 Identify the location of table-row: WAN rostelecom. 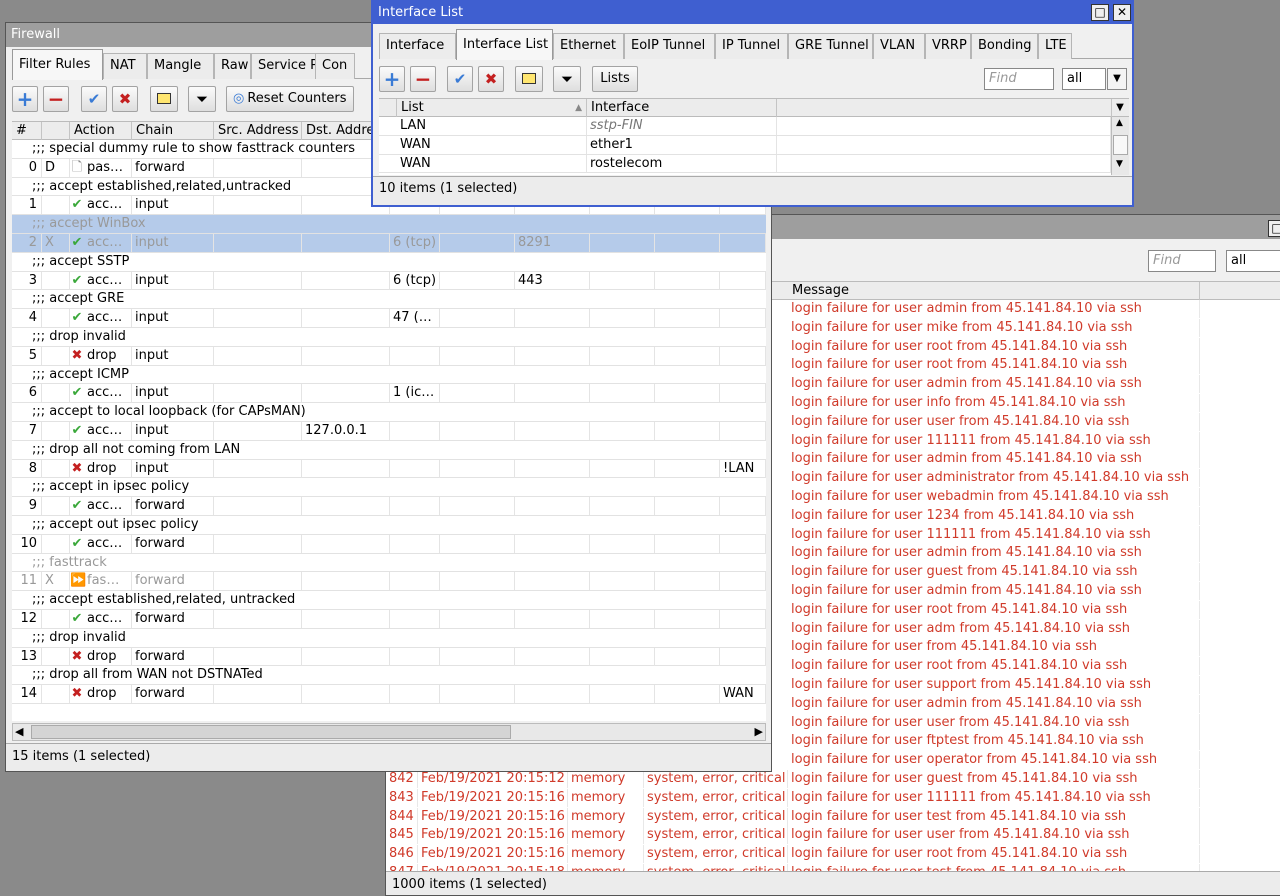
(745, 164).